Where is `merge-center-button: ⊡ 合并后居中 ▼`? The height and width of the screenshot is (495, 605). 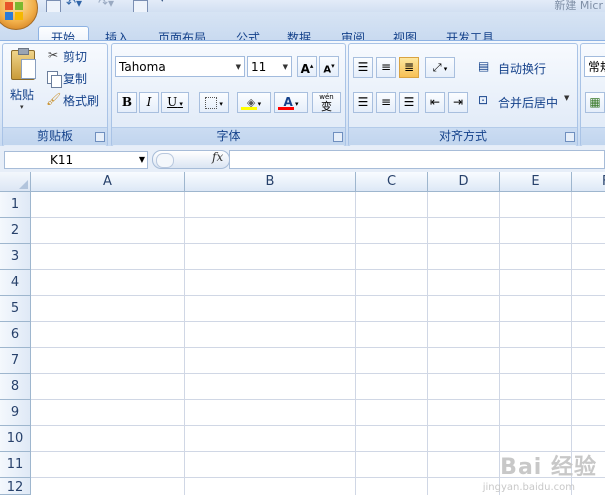 merge-center-button: ⊡ 合并后居中 ▼ is located at coordinates (526, 101).